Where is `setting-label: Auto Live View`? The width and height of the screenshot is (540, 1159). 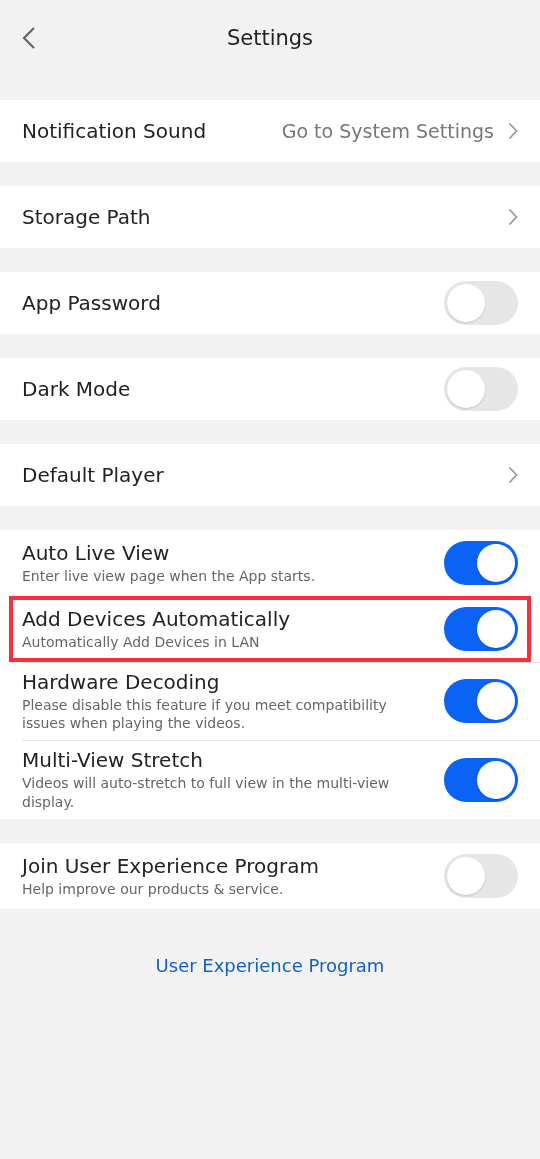 setting-label: Auto Live View is located at coordinates (96, 552).